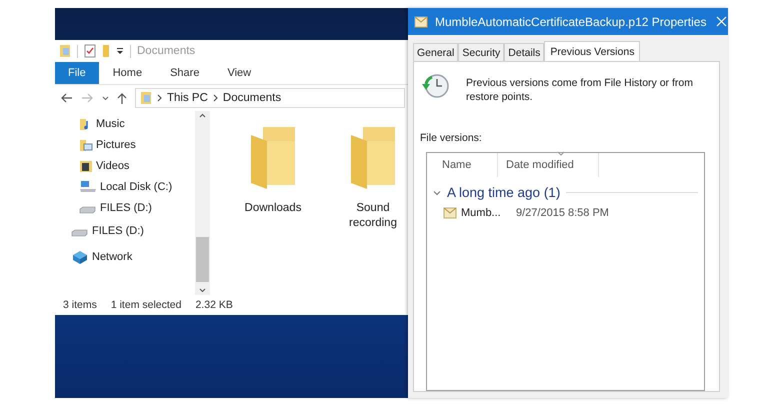  I want to click on address-bar: This PC Documents, so click(270, 98).